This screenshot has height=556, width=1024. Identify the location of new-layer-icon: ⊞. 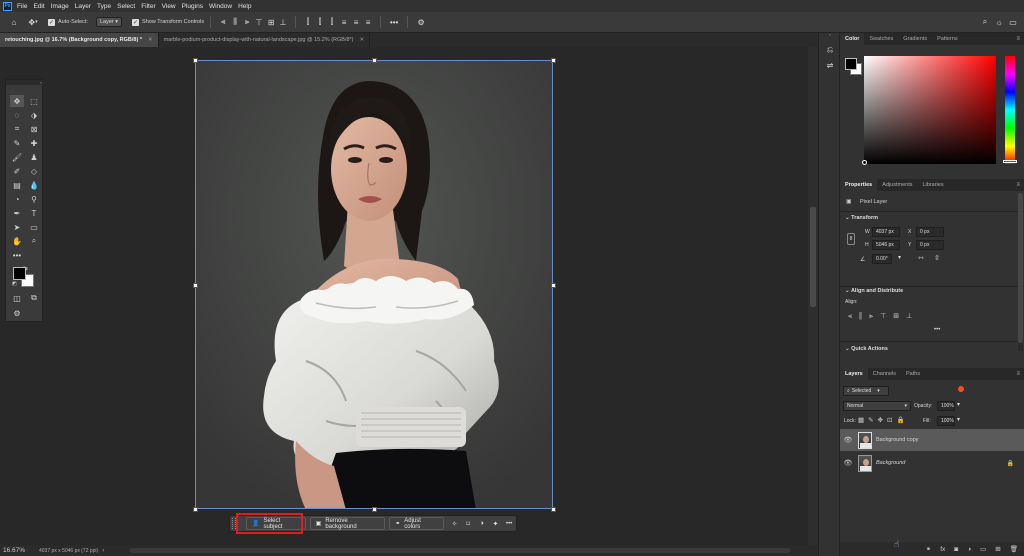
(997, 549).